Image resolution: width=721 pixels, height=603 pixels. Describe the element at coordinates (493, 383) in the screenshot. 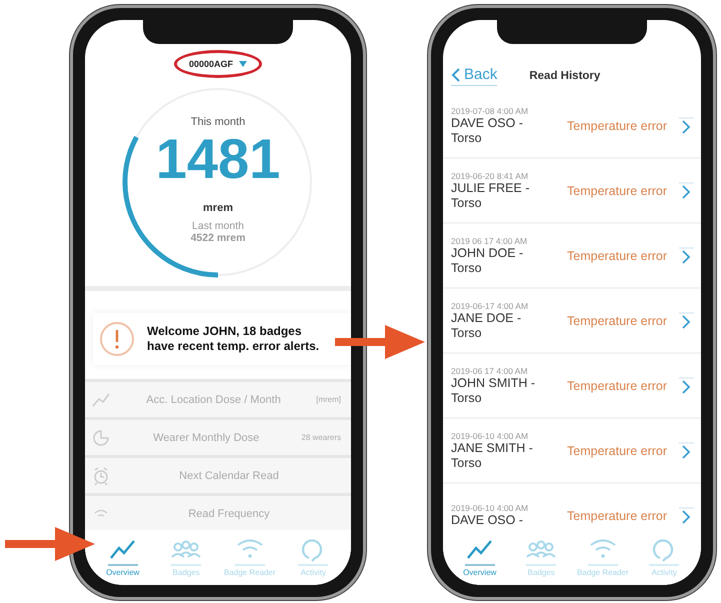

I see `wearer-name: JOHN SMITH -` at that location.